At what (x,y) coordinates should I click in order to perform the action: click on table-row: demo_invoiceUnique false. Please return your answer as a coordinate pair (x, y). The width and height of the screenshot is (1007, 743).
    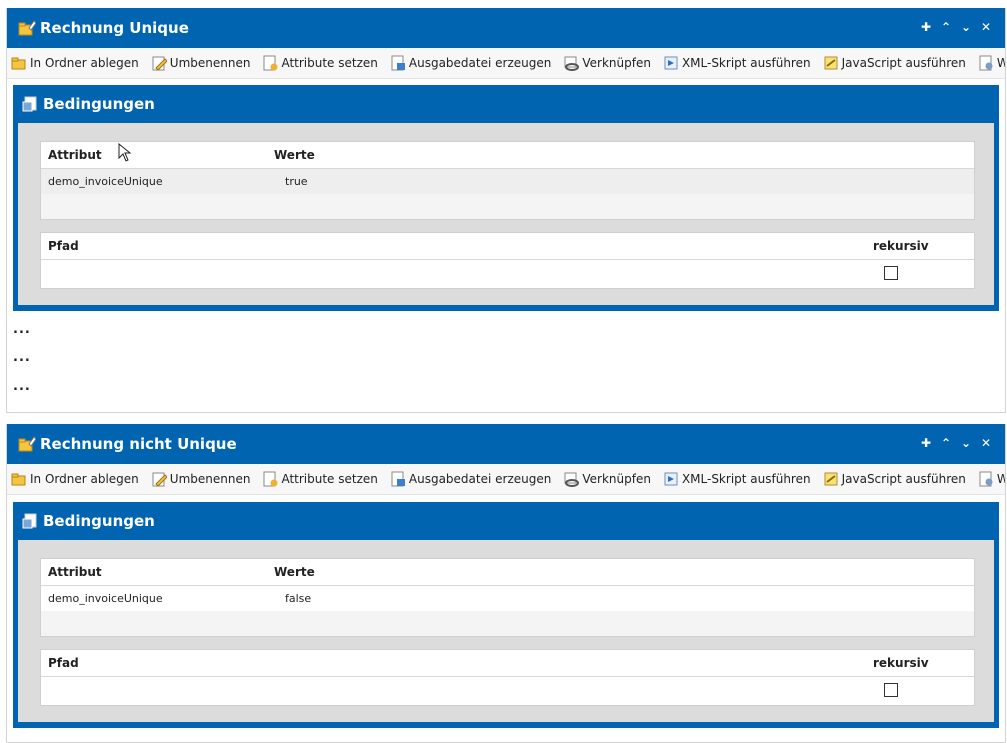
    Looking at the image, I should click on (507, 598).